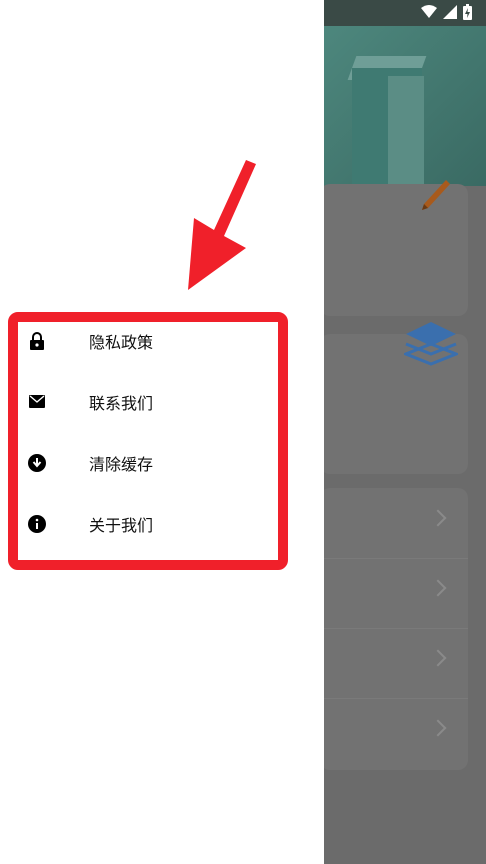 The height and width of the screenshot is (864, 486). I want to click on pencil-icon, so click(436, 195).